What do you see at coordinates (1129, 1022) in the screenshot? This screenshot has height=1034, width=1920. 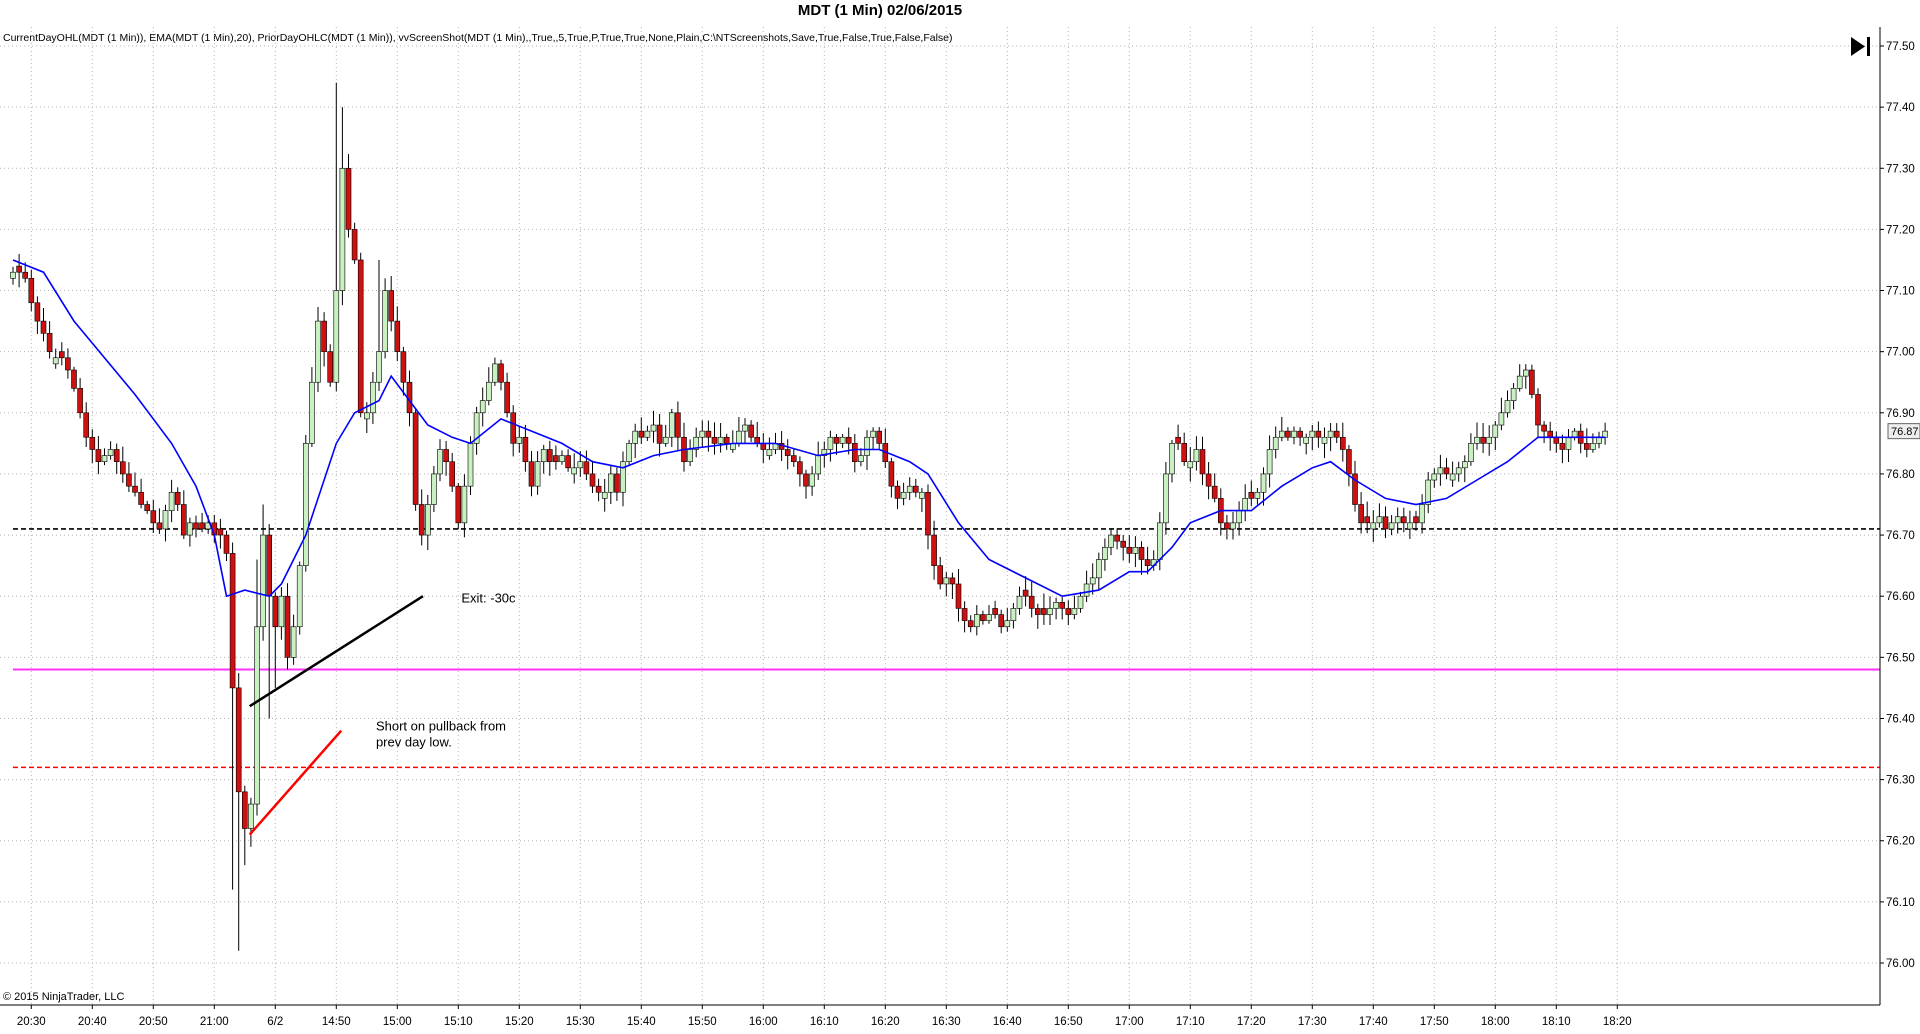 I see `x-tick-label: 17:00` at bounding box center [1129, 1022].